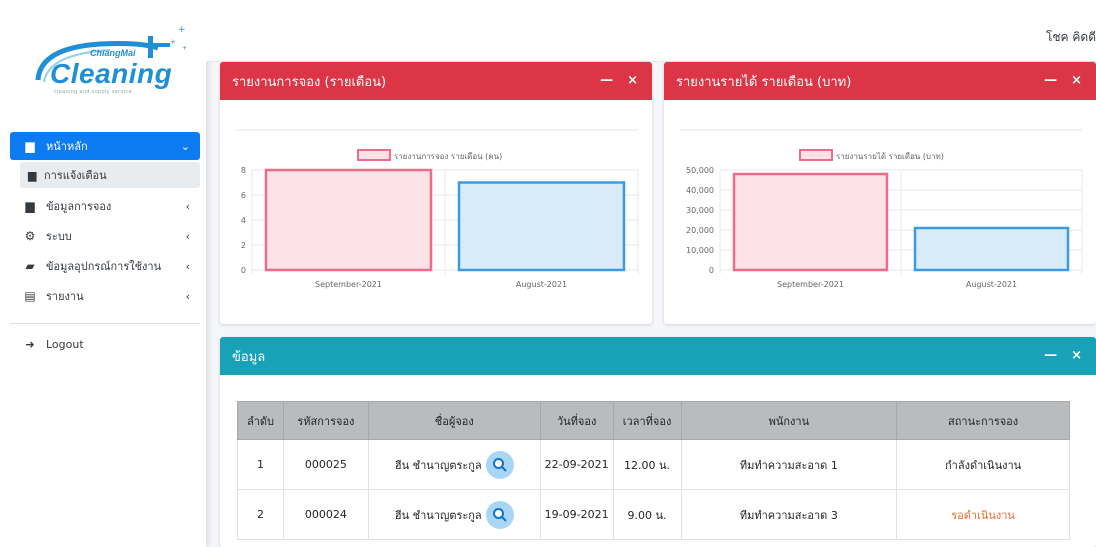  What do you see at coordinates (700, 230) in the screenshot?
I see `y-tick-label: 20,000` at bounding box center [700, 230].